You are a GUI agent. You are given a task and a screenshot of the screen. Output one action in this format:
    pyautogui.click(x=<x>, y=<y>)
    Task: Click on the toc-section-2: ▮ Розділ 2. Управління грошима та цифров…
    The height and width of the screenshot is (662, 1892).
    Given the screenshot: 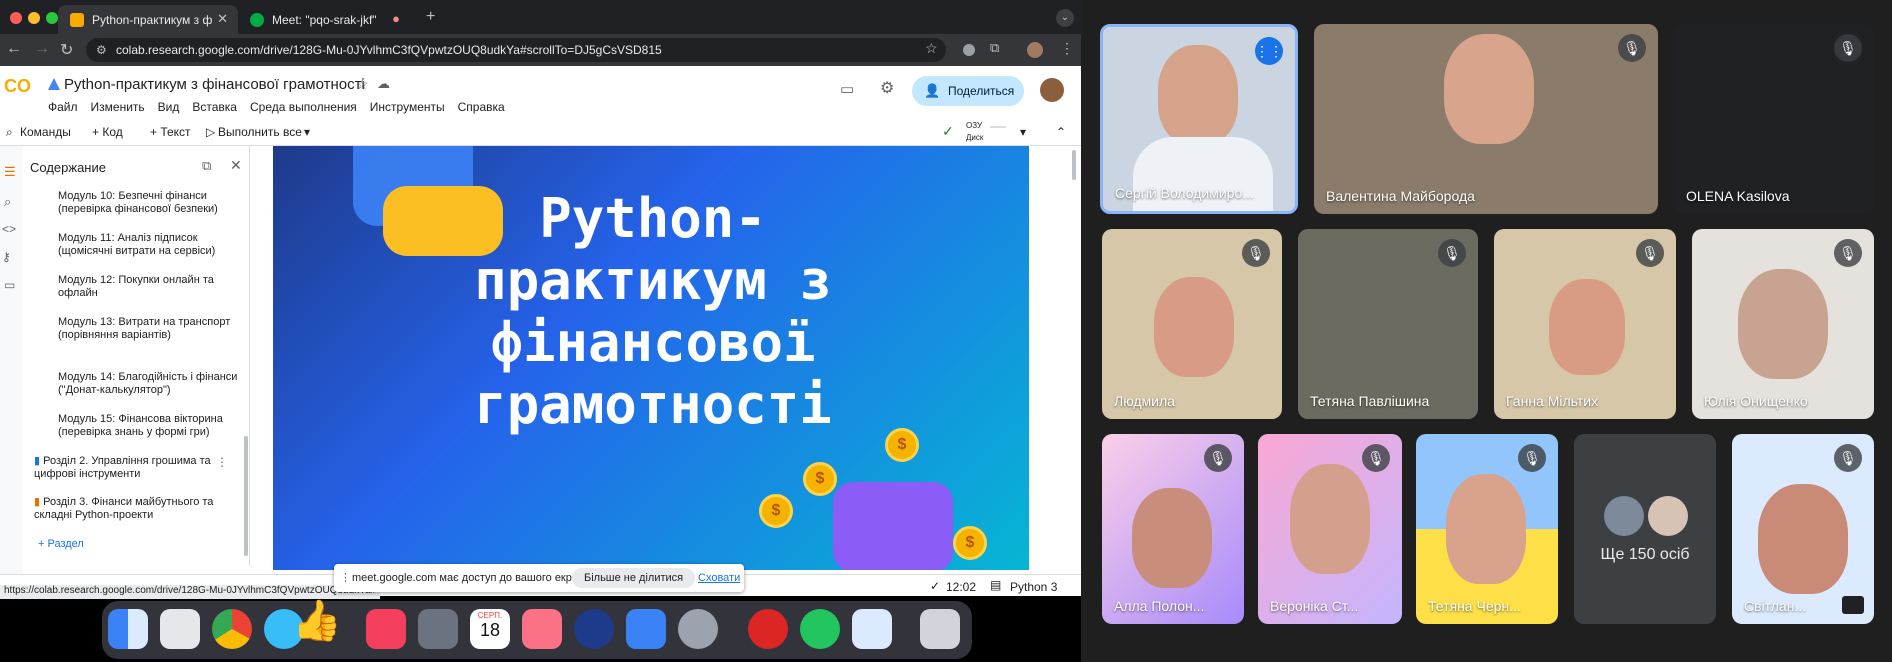 What is the action you would take?
    pyautogui.click(x=134, y=468)
    